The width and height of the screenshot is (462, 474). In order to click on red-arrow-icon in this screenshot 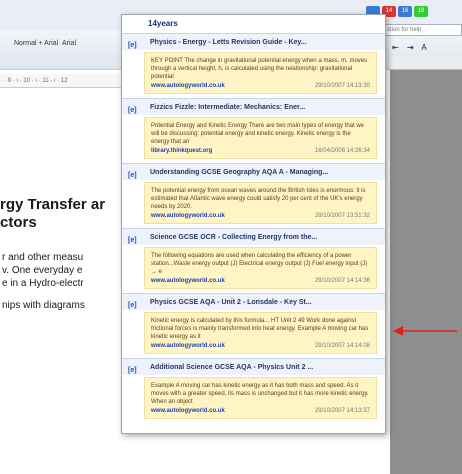, I will do `click(425, 331)`.